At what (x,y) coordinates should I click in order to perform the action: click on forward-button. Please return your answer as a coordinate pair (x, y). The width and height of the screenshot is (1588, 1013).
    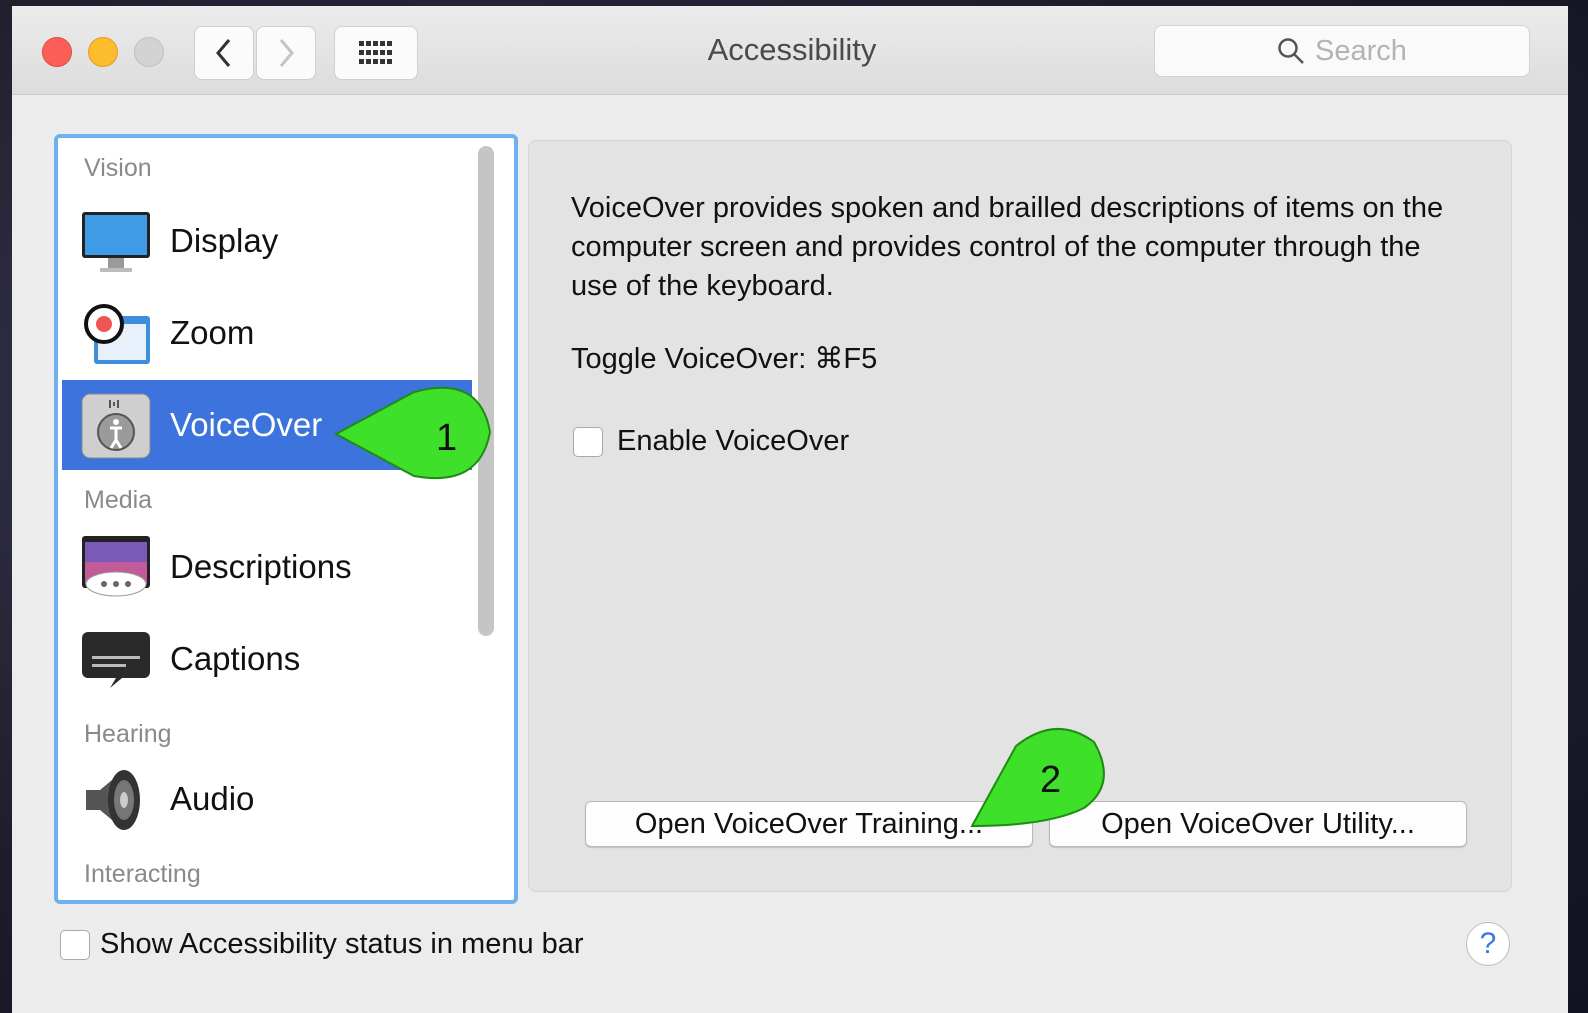
    Looking at the image, I should click on (286, 53).